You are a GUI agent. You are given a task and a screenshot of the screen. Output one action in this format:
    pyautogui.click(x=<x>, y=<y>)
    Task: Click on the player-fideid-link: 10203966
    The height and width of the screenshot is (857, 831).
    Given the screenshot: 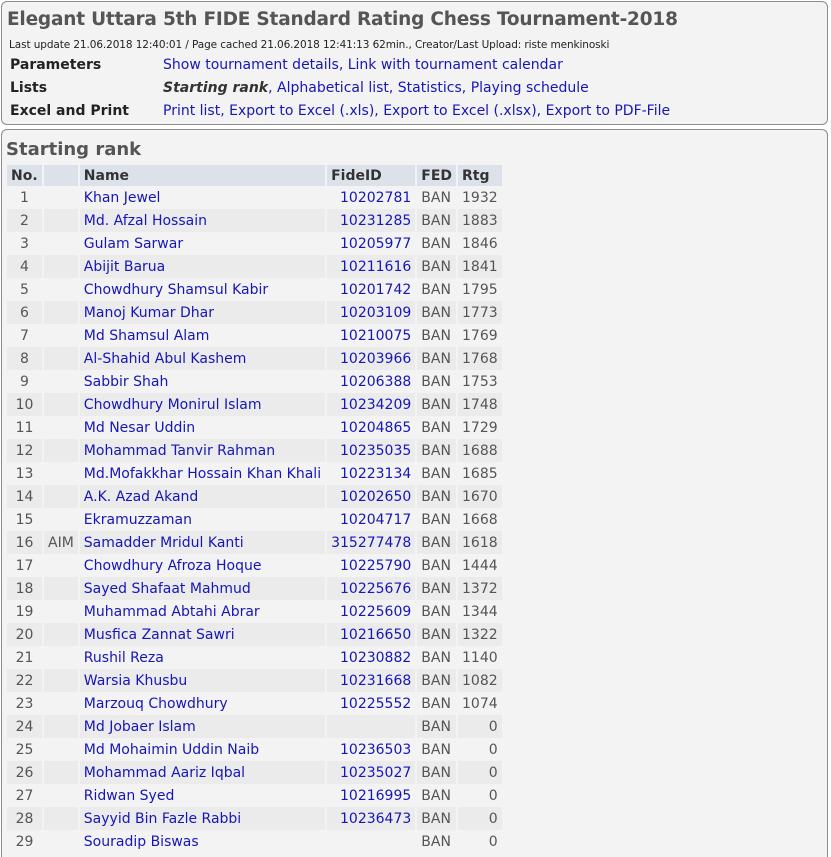 What is the action you would take?
    pyautogui.click(x=375, y=359)
    